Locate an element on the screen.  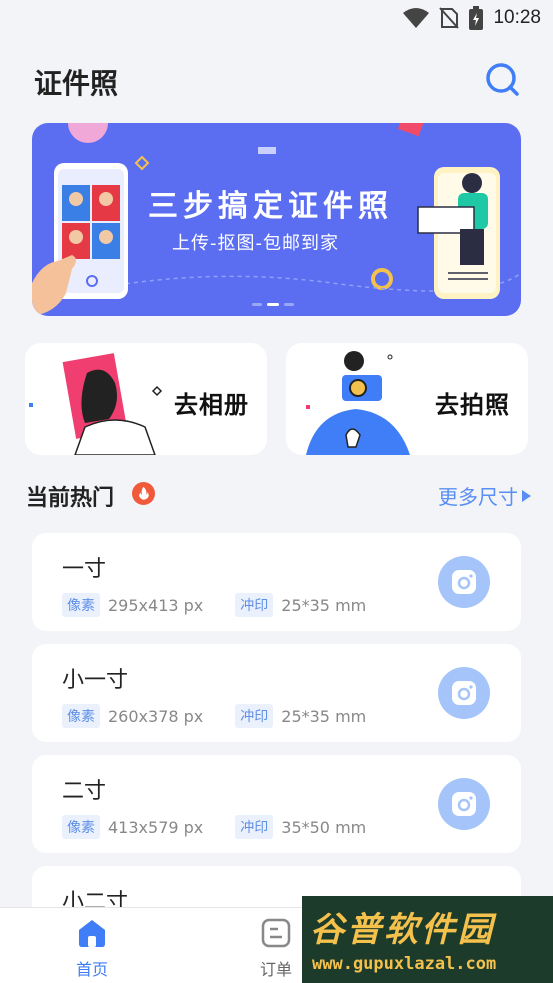
hot-section-header: 当前热门 更多尺寸 is located at coordinates (278, 495).